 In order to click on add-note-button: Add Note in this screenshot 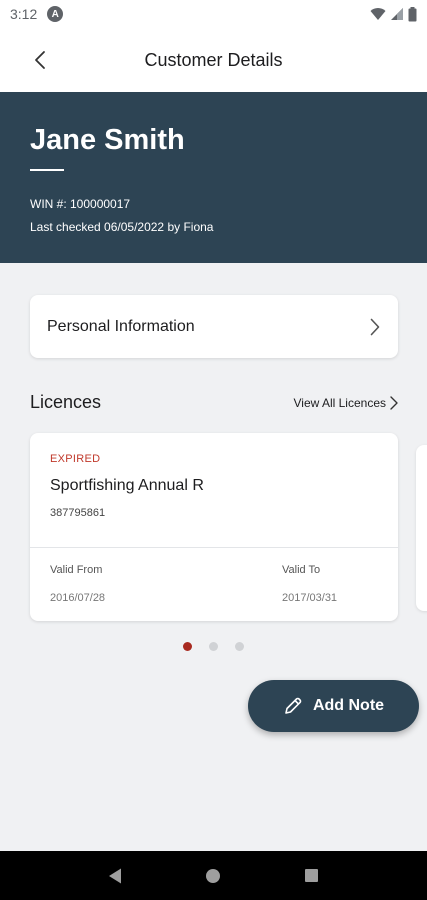, I will do `click(333, 706)`.